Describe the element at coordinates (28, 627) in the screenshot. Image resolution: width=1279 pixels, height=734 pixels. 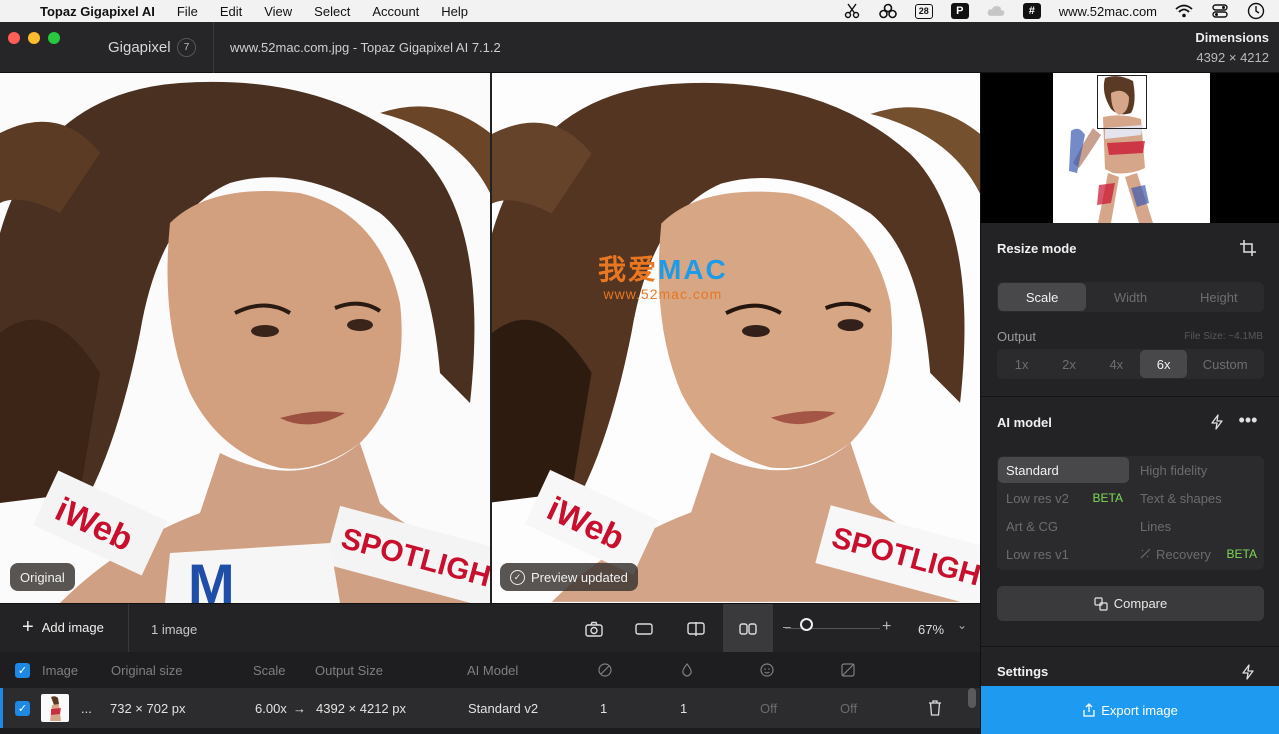
I see `plus-icon: +` at that location.